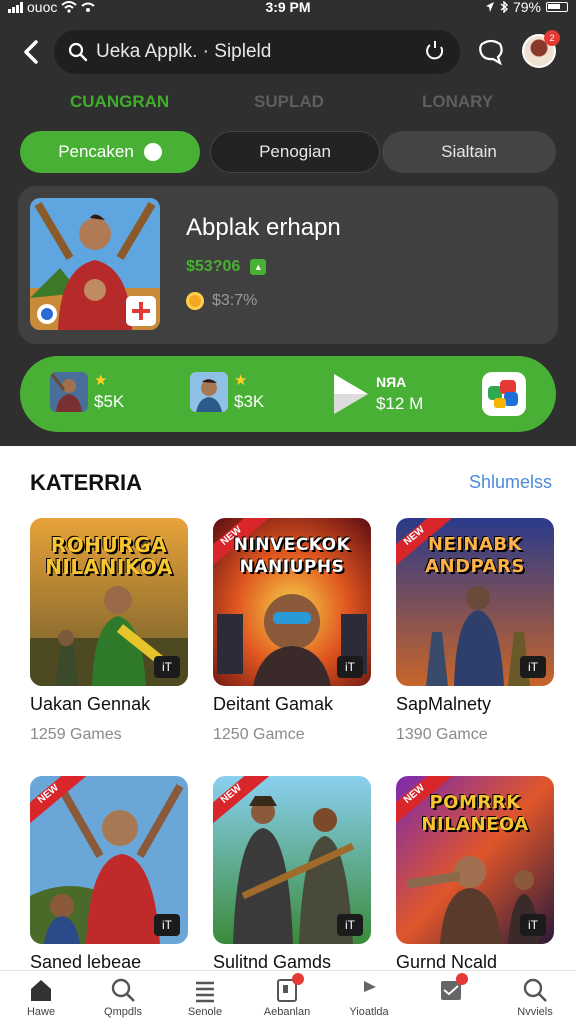 This screenshot has height=1024, width=576. I want to click on card-name: Uakan Gennak, so click(90, 704).